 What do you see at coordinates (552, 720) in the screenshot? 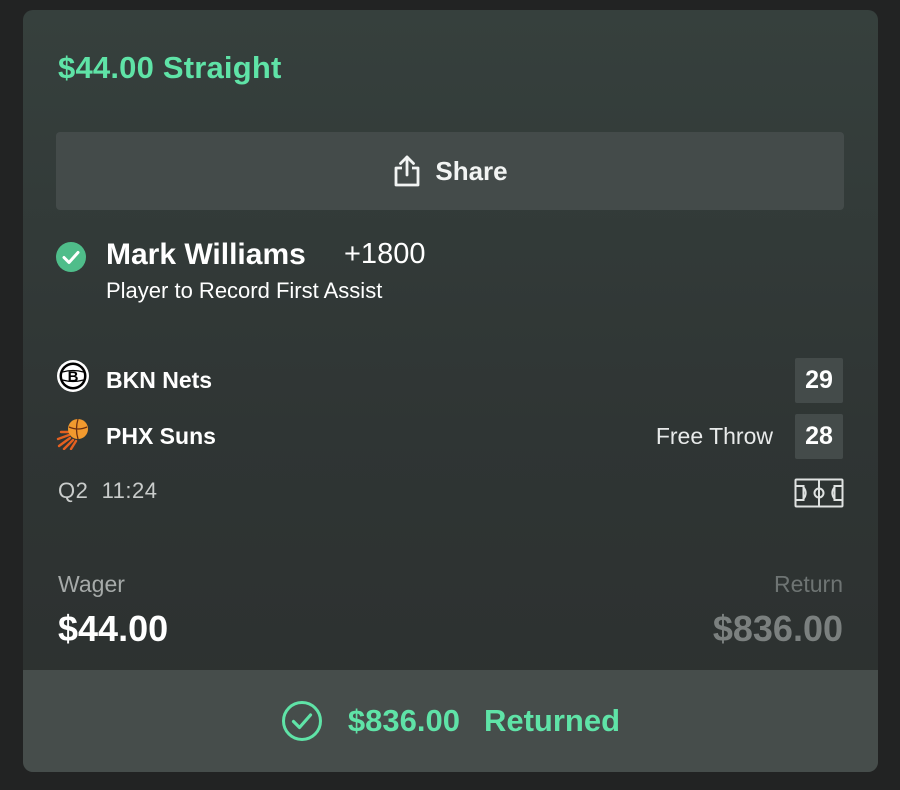
I see `returned-status: Returned` at bounding box center [552, 720].